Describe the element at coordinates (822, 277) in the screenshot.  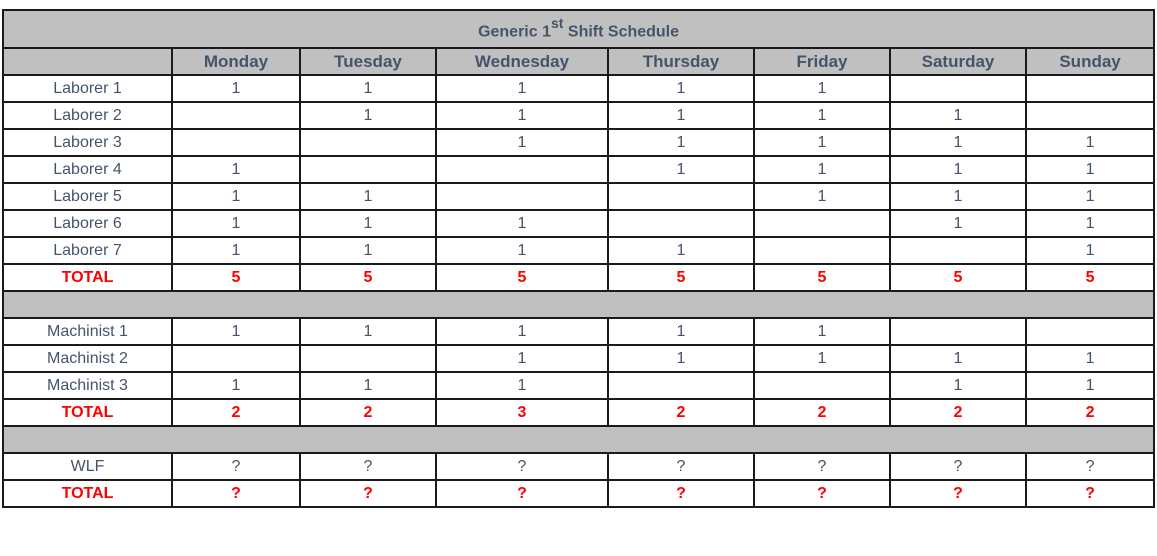
I see `cell-friday: 5` at that location.